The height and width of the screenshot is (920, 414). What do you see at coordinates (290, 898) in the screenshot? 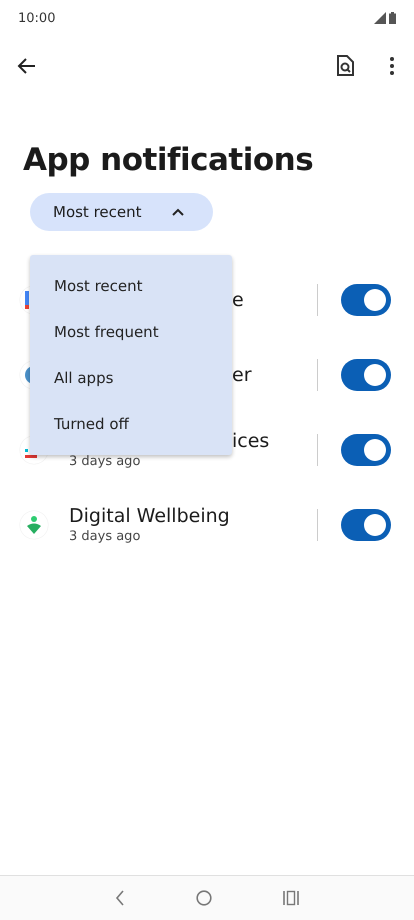
I see `recents-icon` at bounding box center [290, 898].